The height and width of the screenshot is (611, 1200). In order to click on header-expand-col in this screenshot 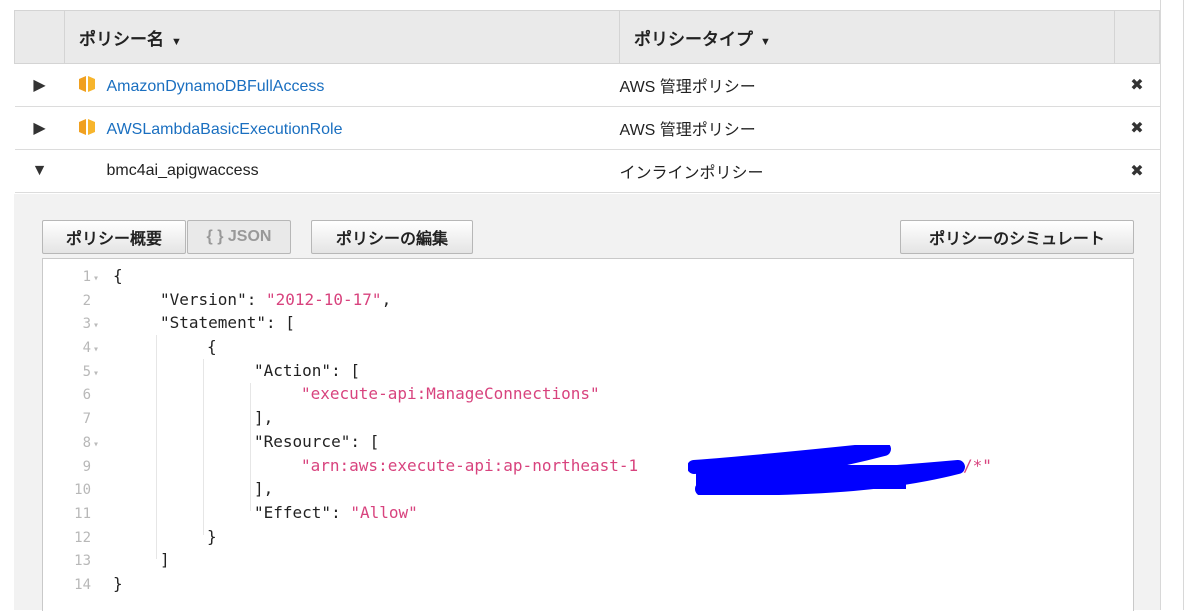, I will do `click(39, 37)`.